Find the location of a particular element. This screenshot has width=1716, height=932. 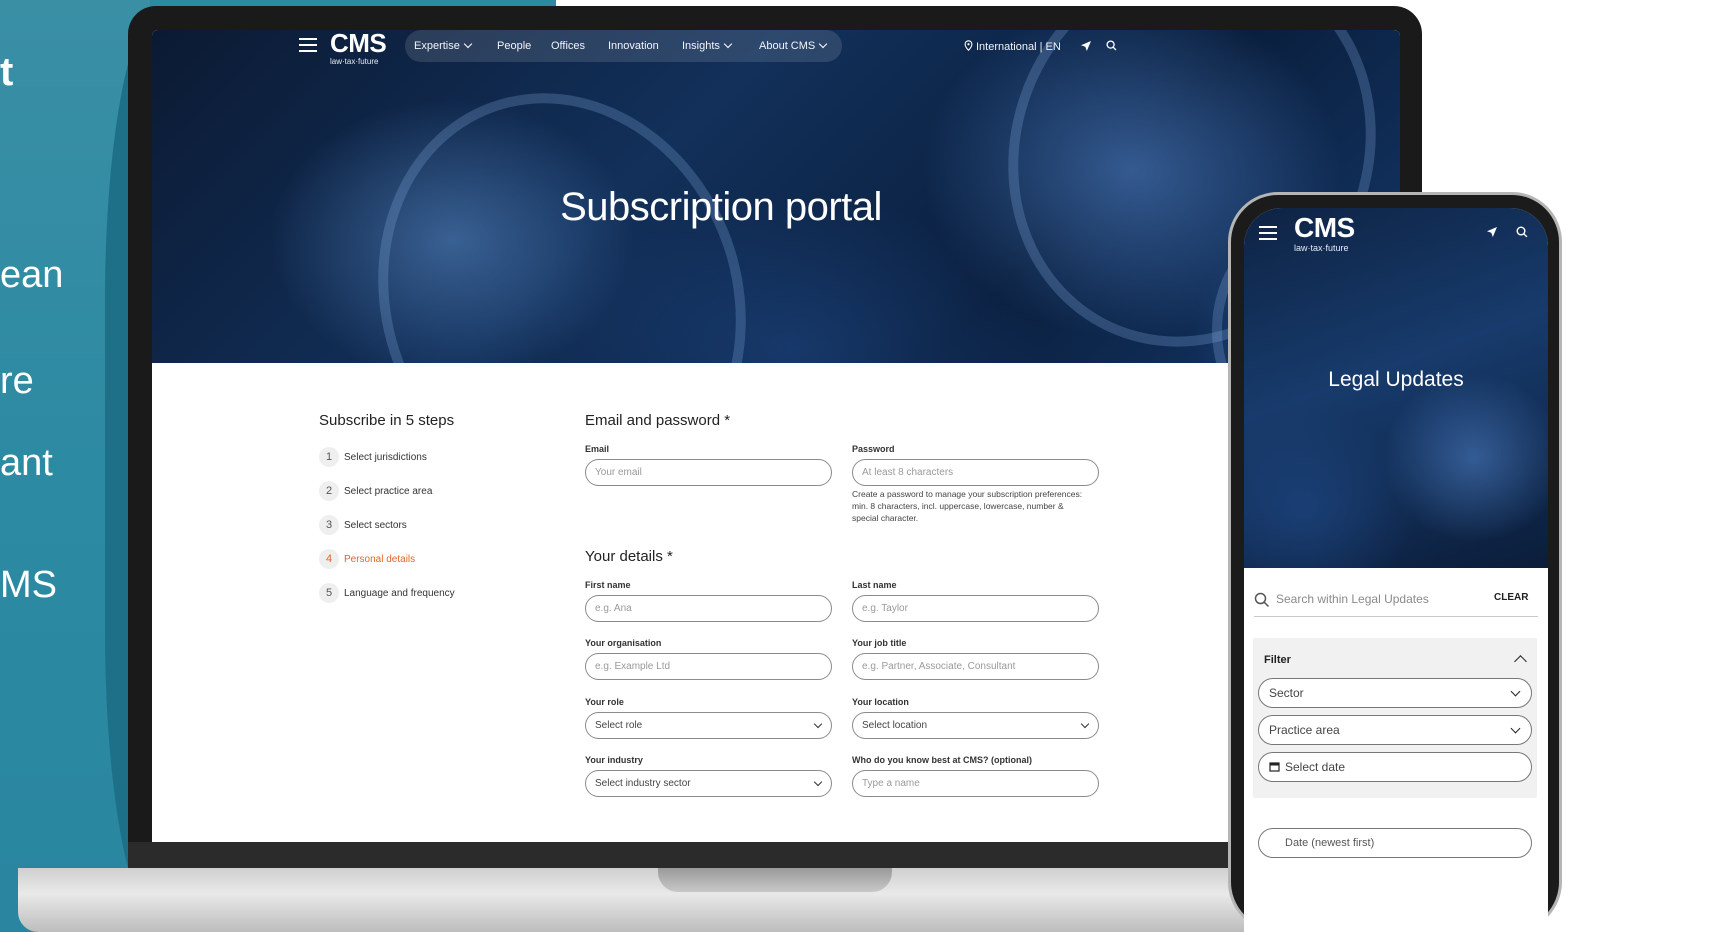

step-item: 3 Select sectors is located at coordinates (363, 525).